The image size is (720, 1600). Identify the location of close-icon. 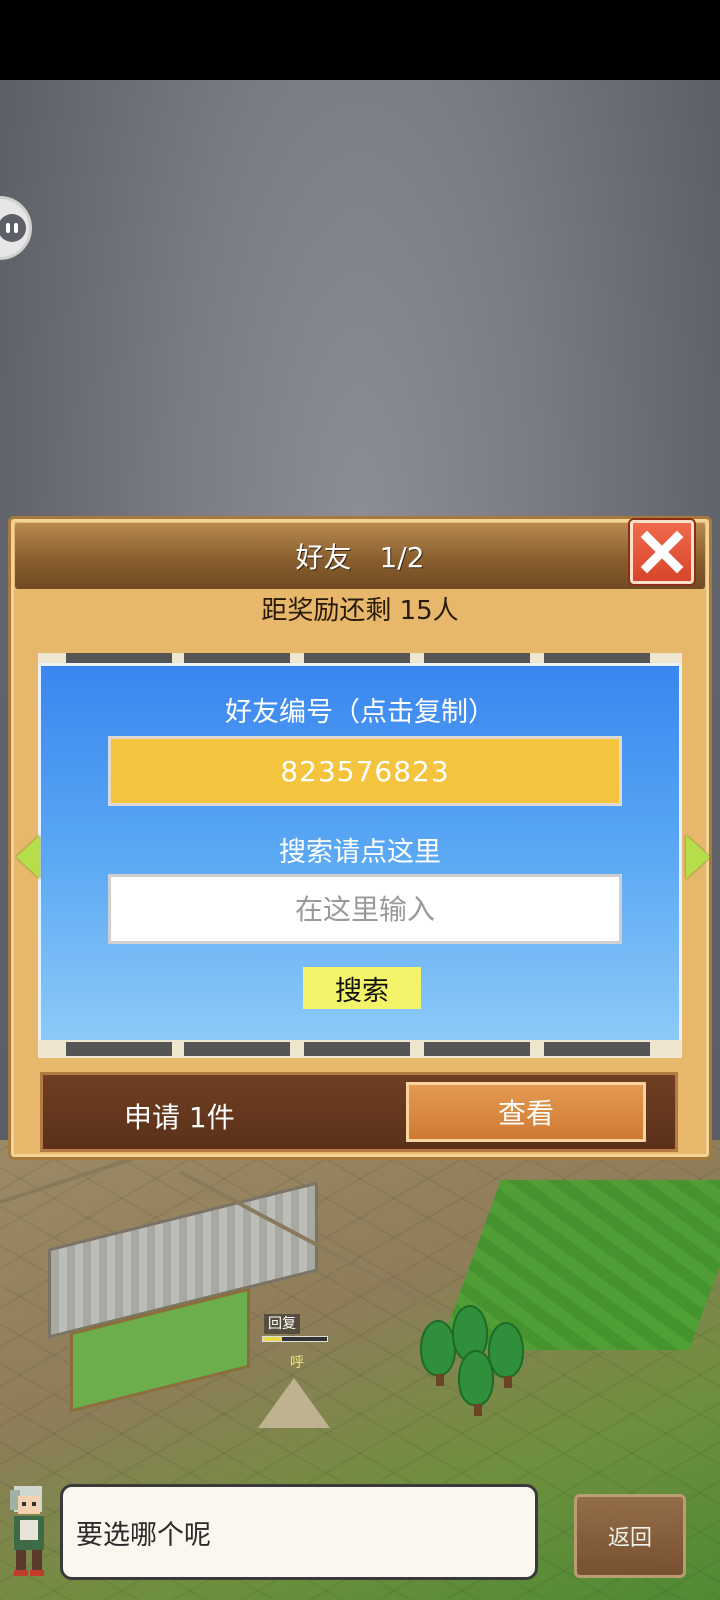
(662, 552).